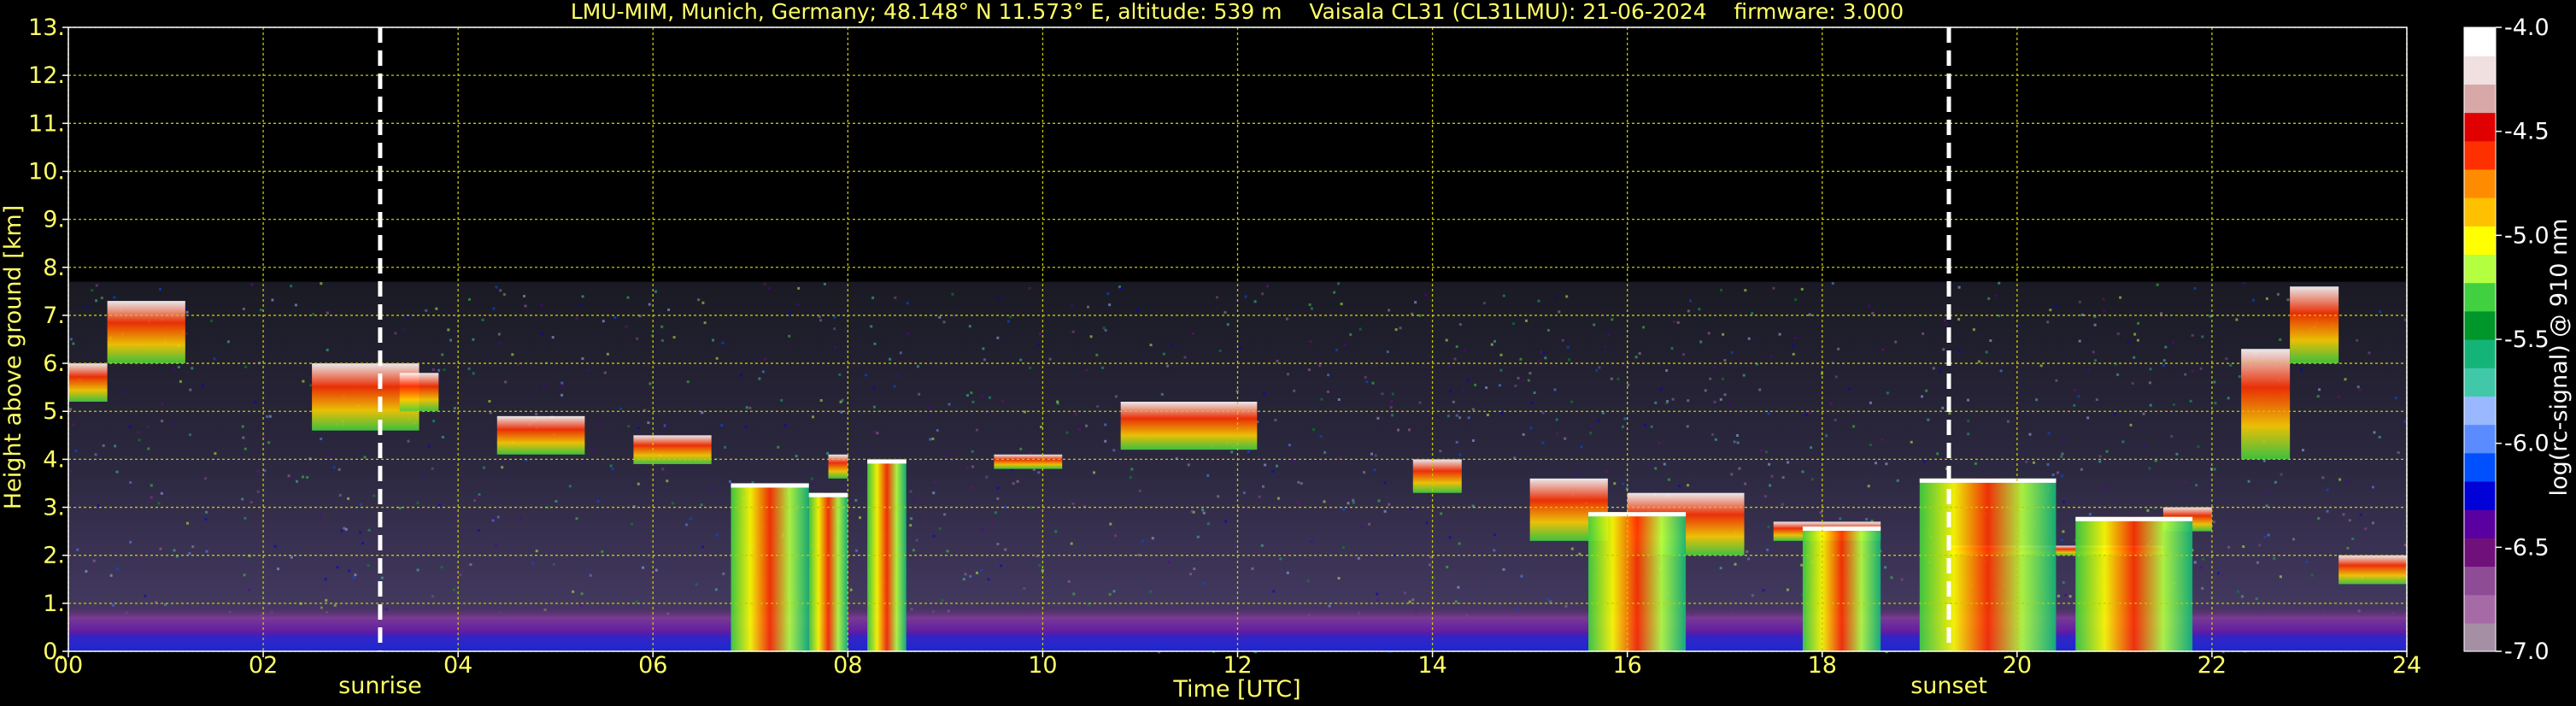 The image size is (2576, 706). What do you see at coordinates (2134, 583) in the screenshot?
I see `convective-cell` at bounding box center [2134, 583].